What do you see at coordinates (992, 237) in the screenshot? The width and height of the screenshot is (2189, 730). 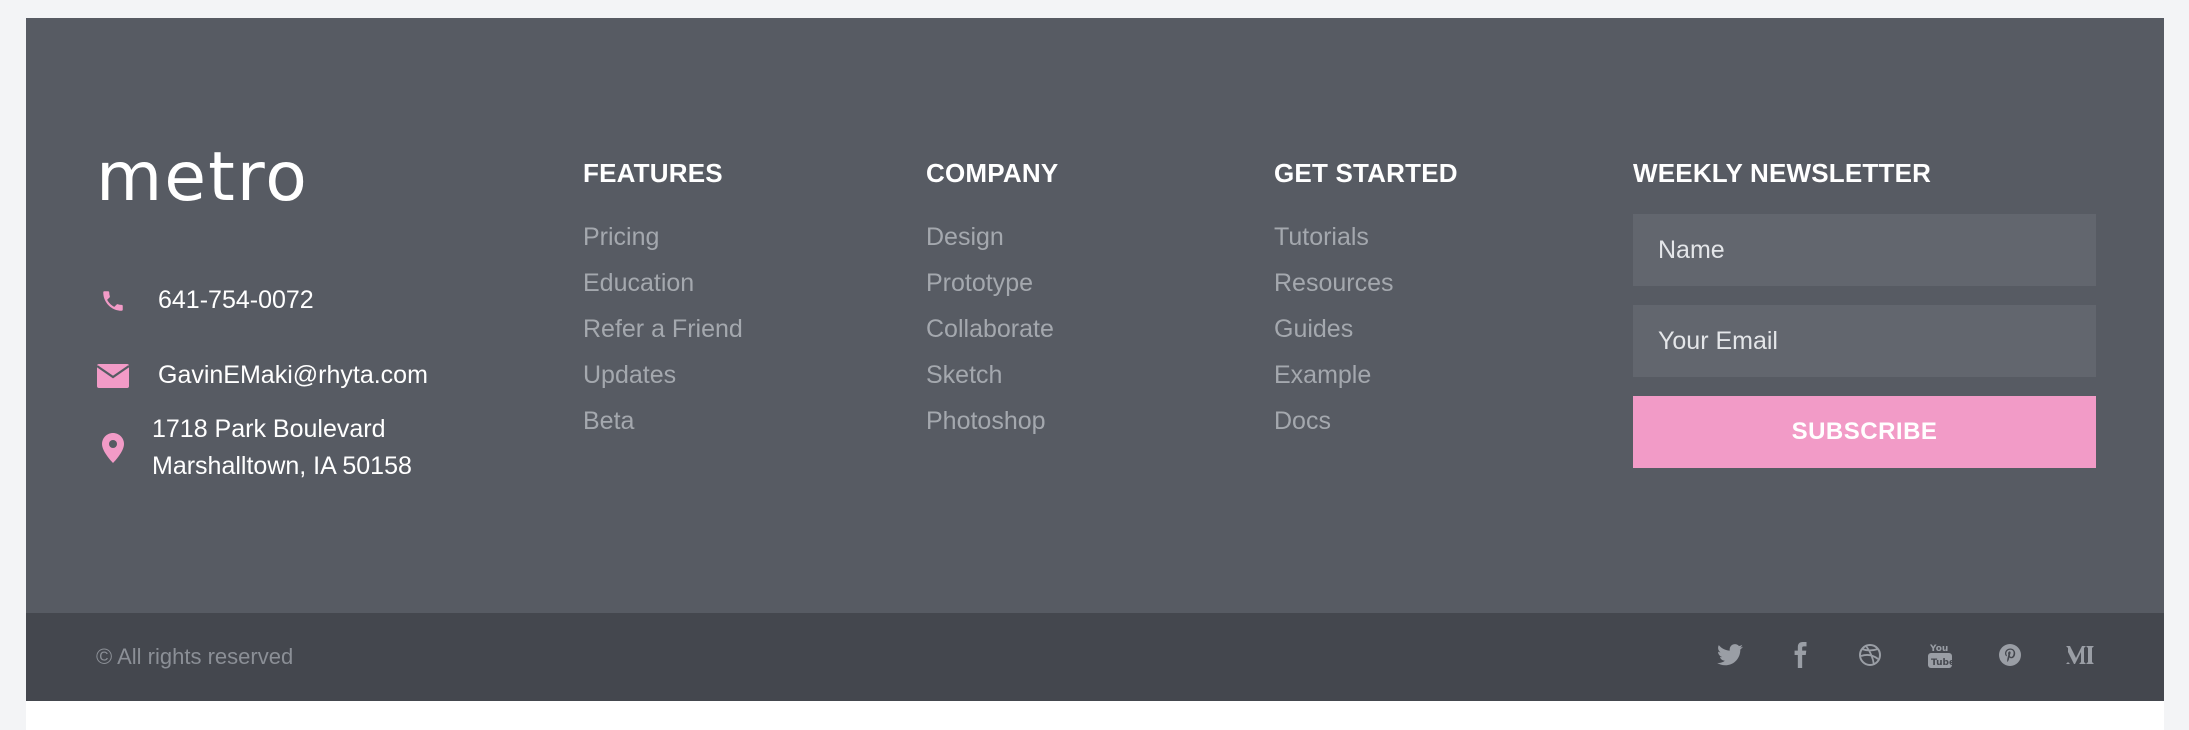 I see `footer-link-design: Design` at bounding box center [992, 237].